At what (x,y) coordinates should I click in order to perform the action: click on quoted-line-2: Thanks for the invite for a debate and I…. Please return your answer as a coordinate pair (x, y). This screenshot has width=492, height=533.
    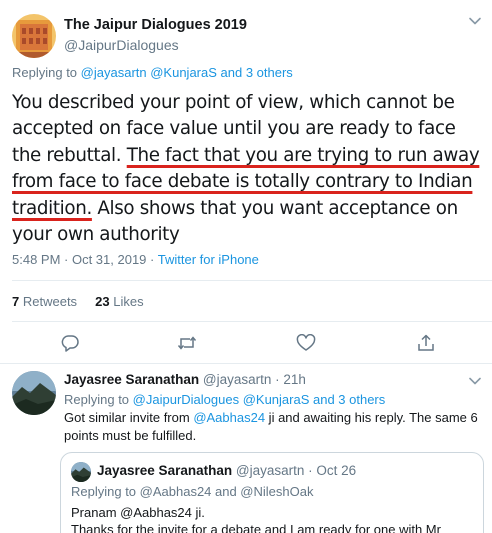
    Looking at the image, I should click on (256, 527).